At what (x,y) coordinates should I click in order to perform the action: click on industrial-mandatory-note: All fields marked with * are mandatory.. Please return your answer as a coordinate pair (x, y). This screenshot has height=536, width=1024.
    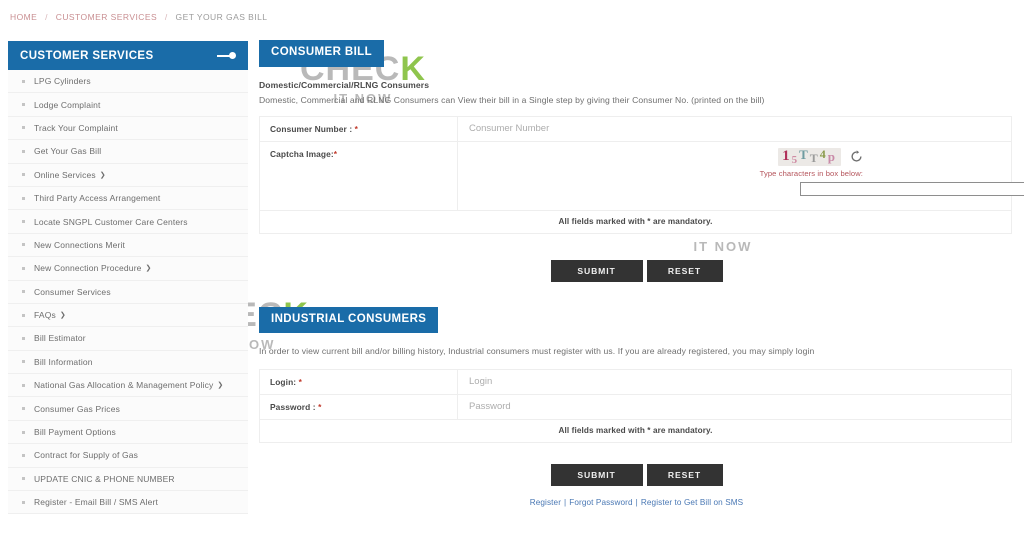
    Looking at the image, I should click on (635, 431).